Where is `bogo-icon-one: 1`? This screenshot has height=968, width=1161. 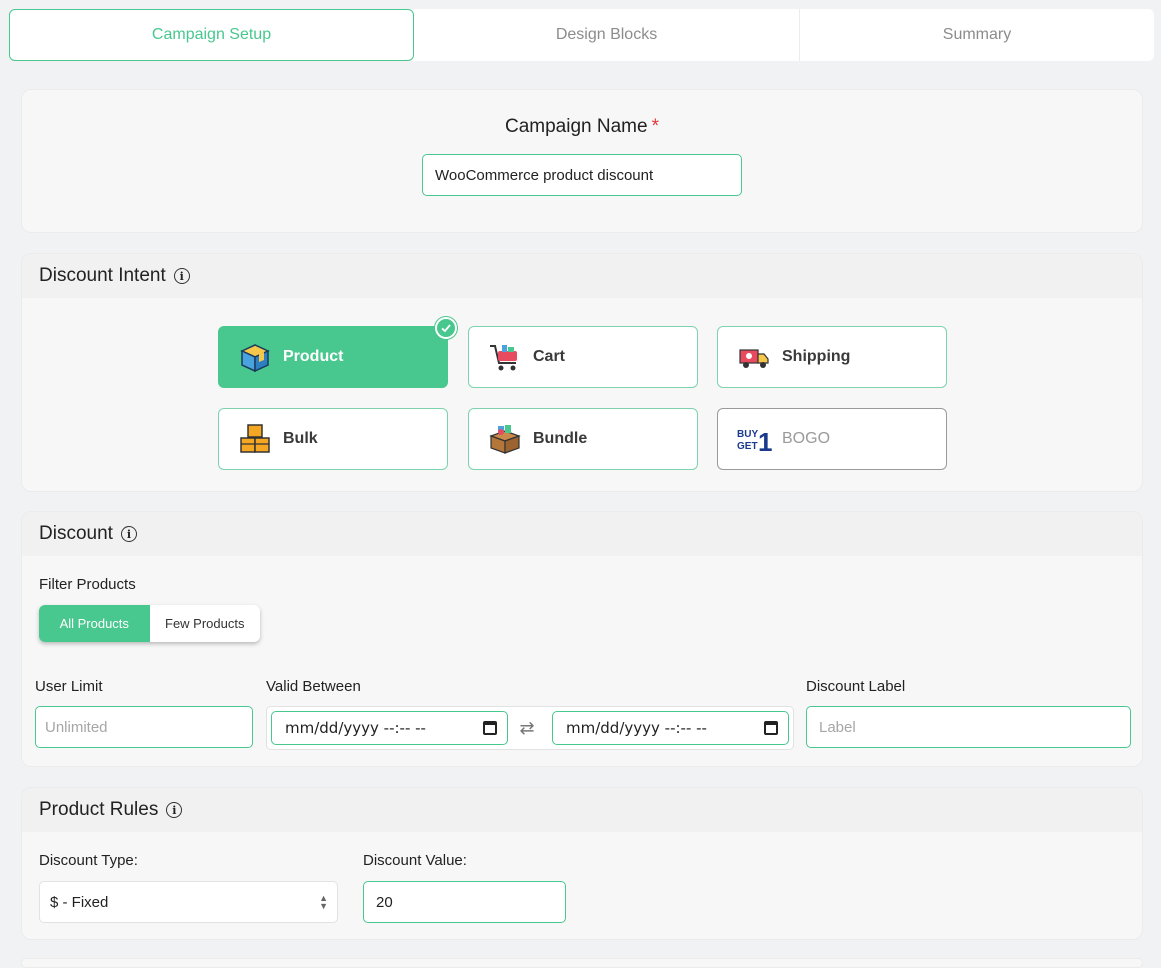
bogo-icon-one: 1 is located at coordinates (765, 441).